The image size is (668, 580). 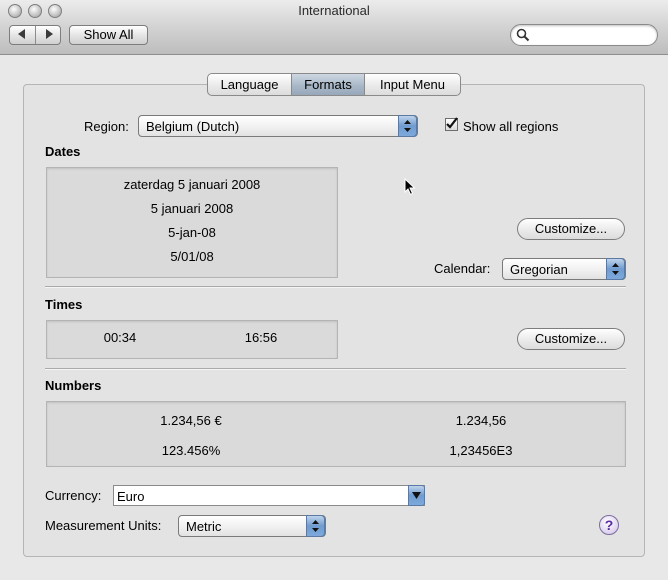 I want to click on search-field, so click(x=584, y=35).